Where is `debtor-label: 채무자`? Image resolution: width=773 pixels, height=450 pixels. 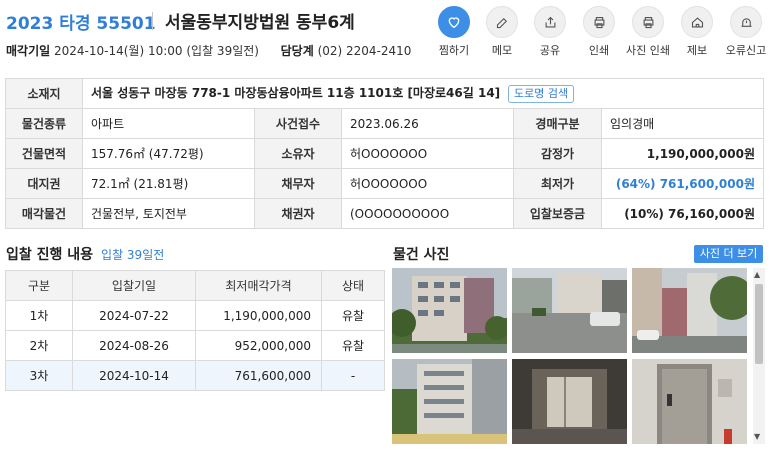
debtor-label: 채무자 is located at coordinates (298, 183).